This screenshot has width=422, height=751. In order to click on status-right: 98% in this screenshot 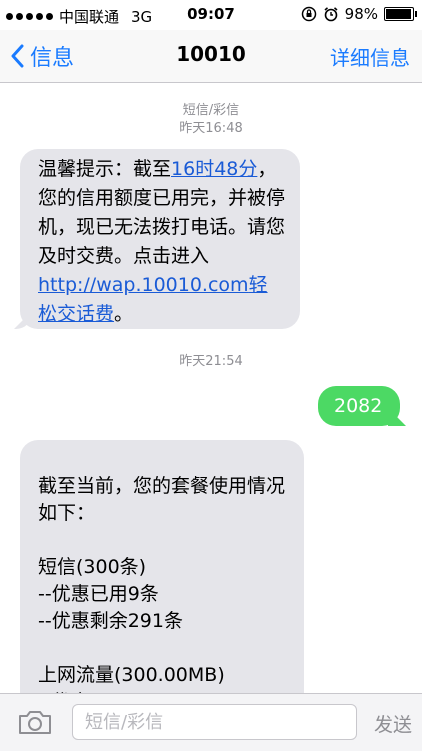, I will do `click(359, 14)`.